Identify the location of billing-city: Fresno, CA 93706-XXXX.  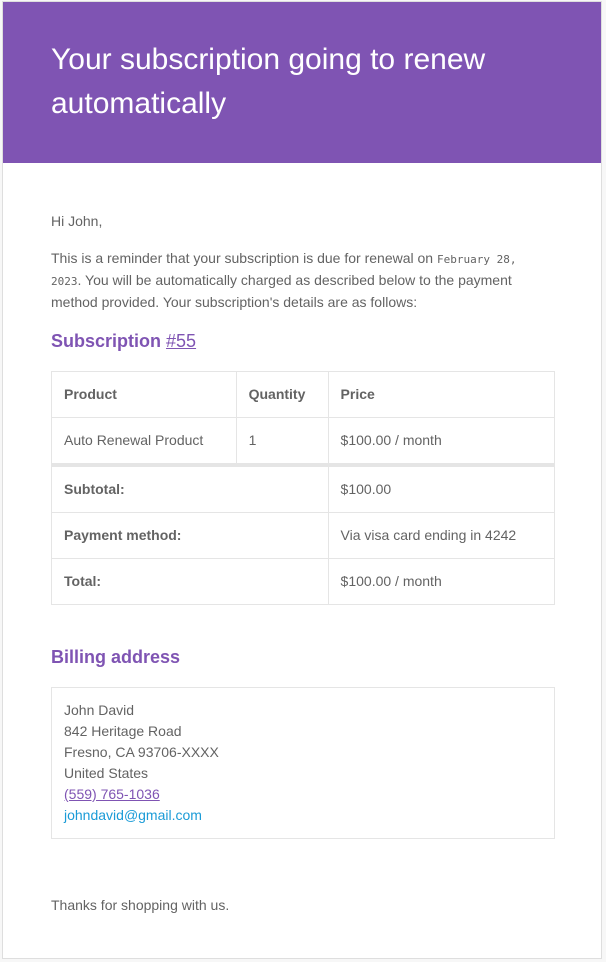
(141, 752).